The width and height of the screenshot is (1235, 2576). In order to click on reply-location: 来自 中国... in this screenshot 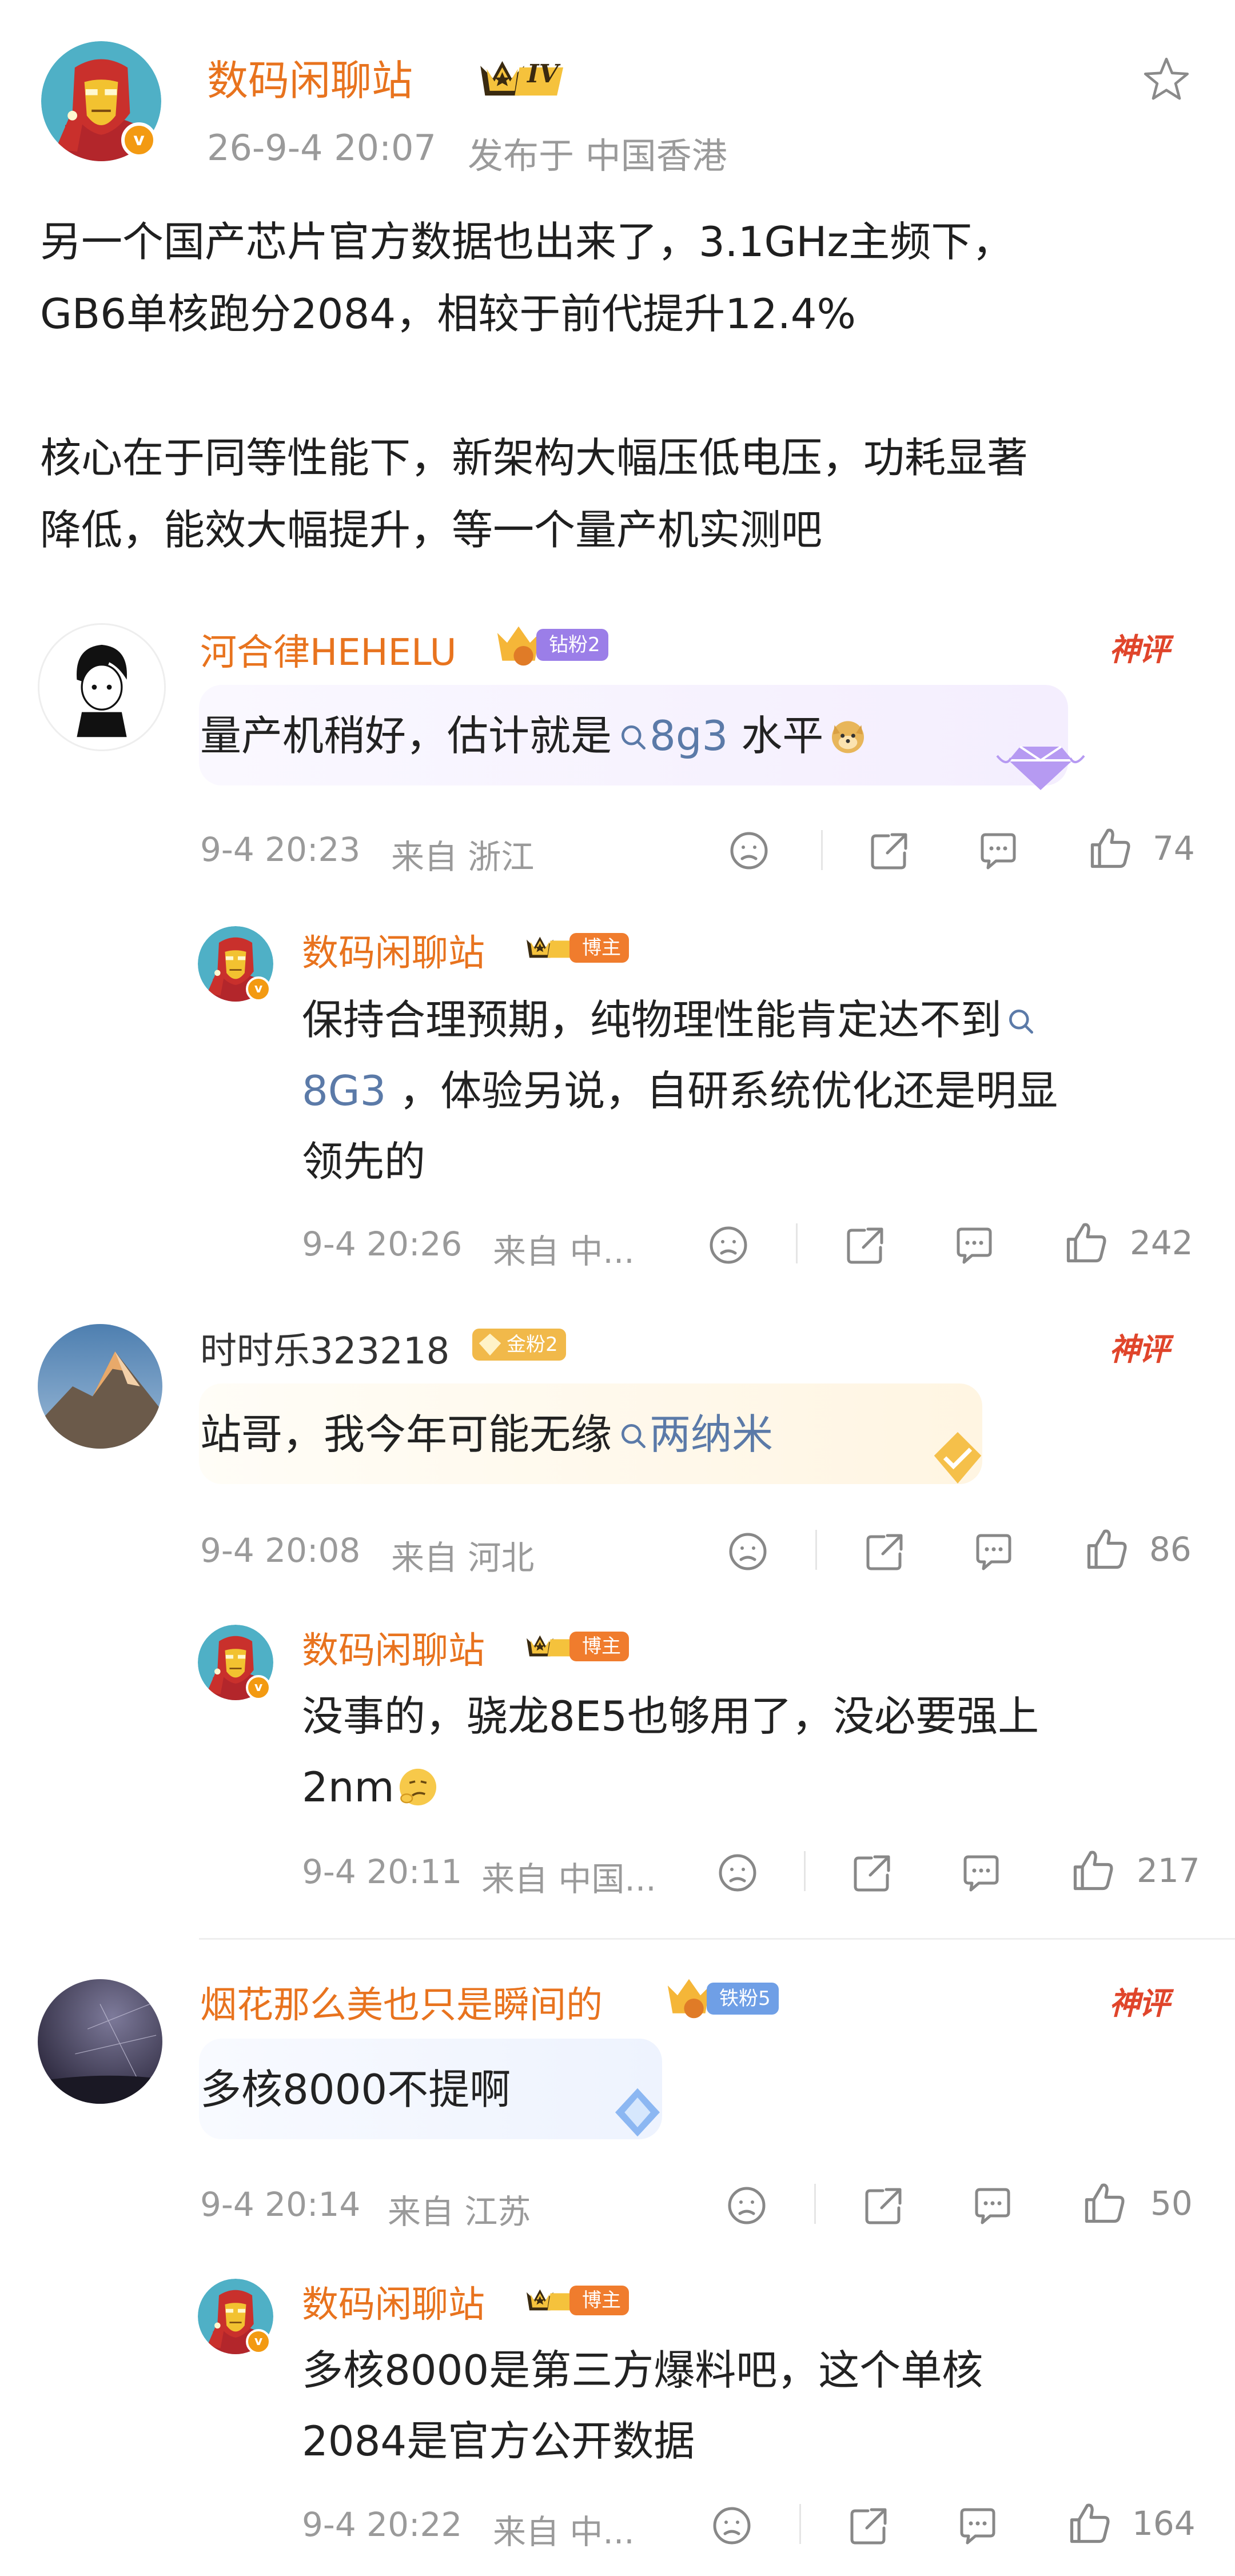, I will do `click(569, 1879)`.